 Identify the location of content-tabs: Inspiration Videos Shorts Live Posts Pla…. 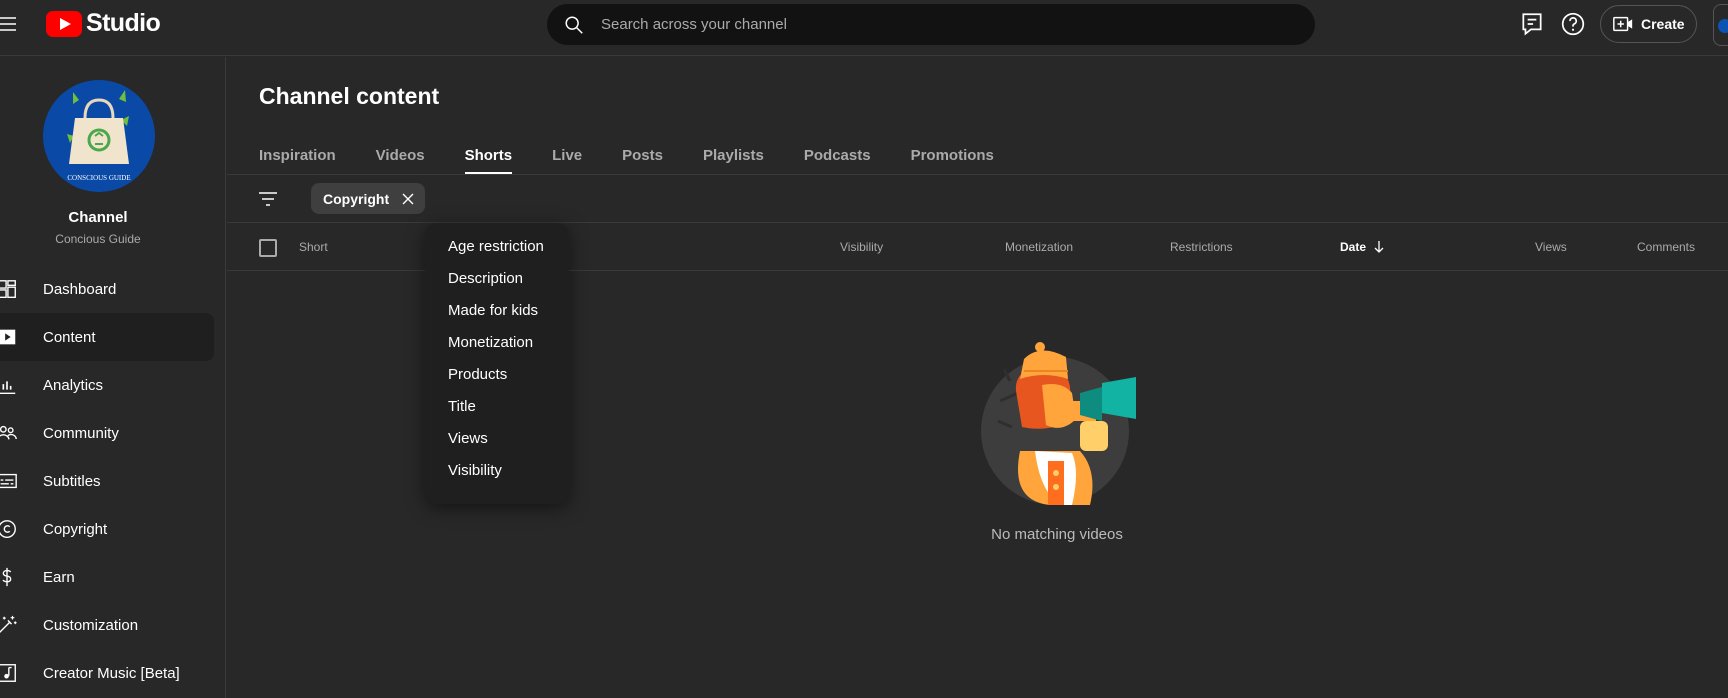
(646, 157).